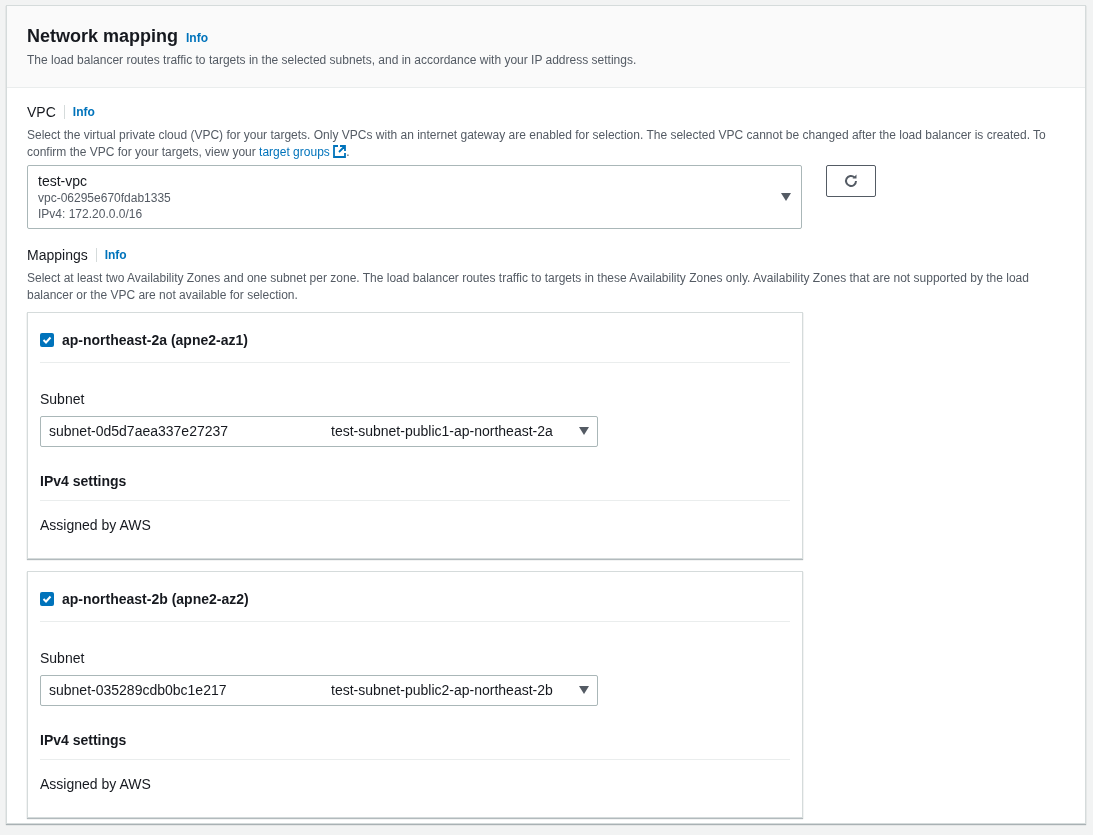 This screenshot has width=1093, height=835. I want to click on refresh-button, so click(851, 180).